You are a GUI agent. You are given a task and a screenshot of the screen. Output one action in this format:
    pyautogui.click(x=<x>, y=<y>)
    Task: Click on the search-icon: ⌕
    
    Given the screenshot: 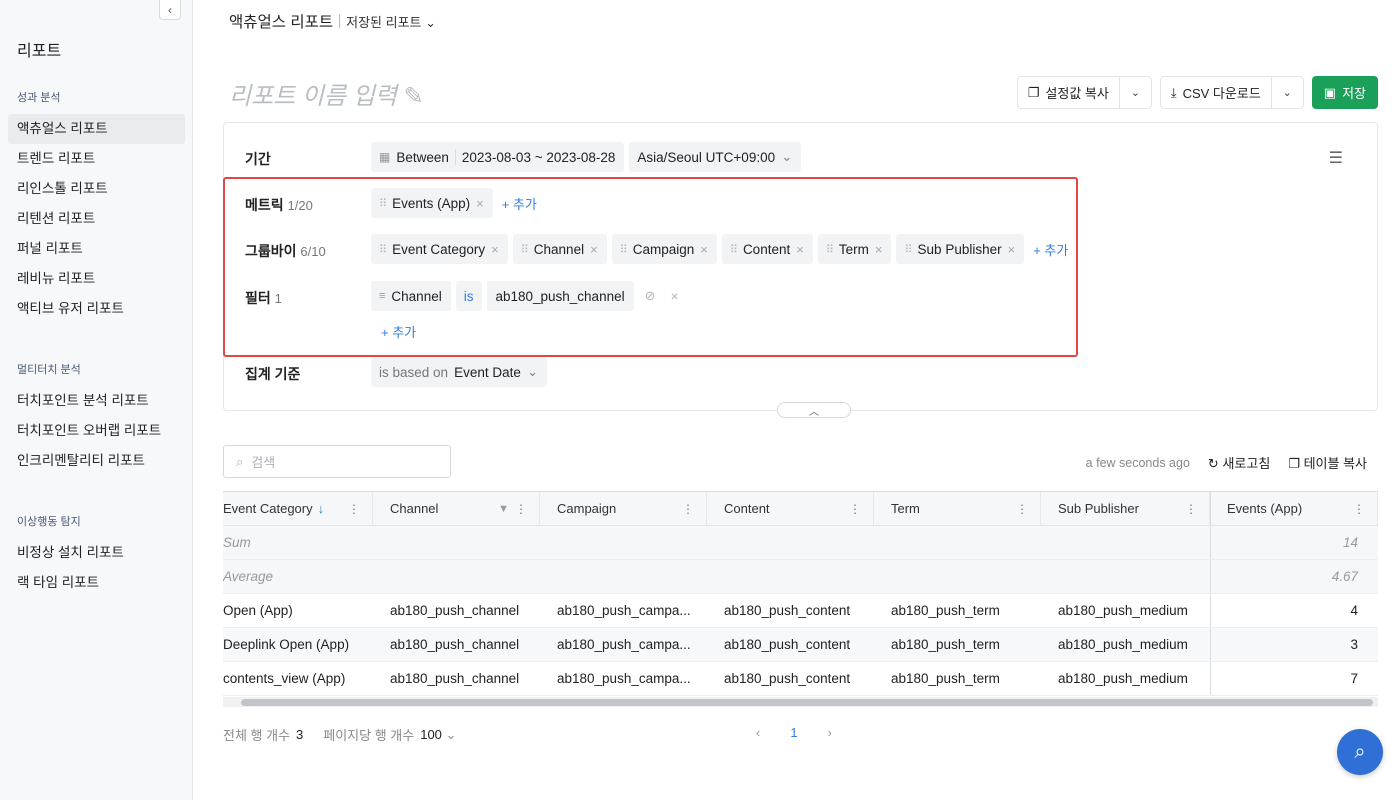 What is the action you would take?
    pyautogui.click(x=1360, y=751)
    